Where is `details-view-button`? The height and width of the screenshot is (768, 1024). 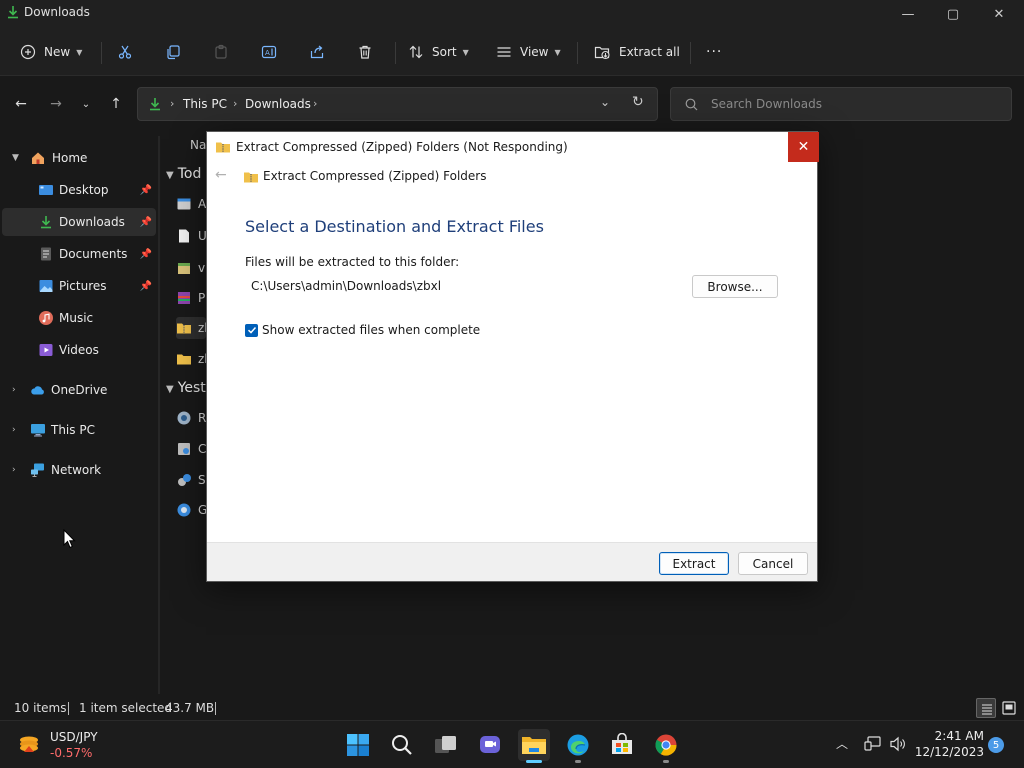 details-view-button is located at coordinates (986, 708).